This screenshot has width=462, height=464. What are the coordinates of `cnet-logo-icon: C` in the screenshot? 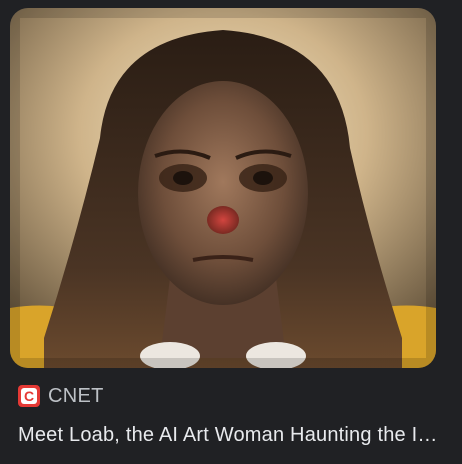 It's located at (29, 396).